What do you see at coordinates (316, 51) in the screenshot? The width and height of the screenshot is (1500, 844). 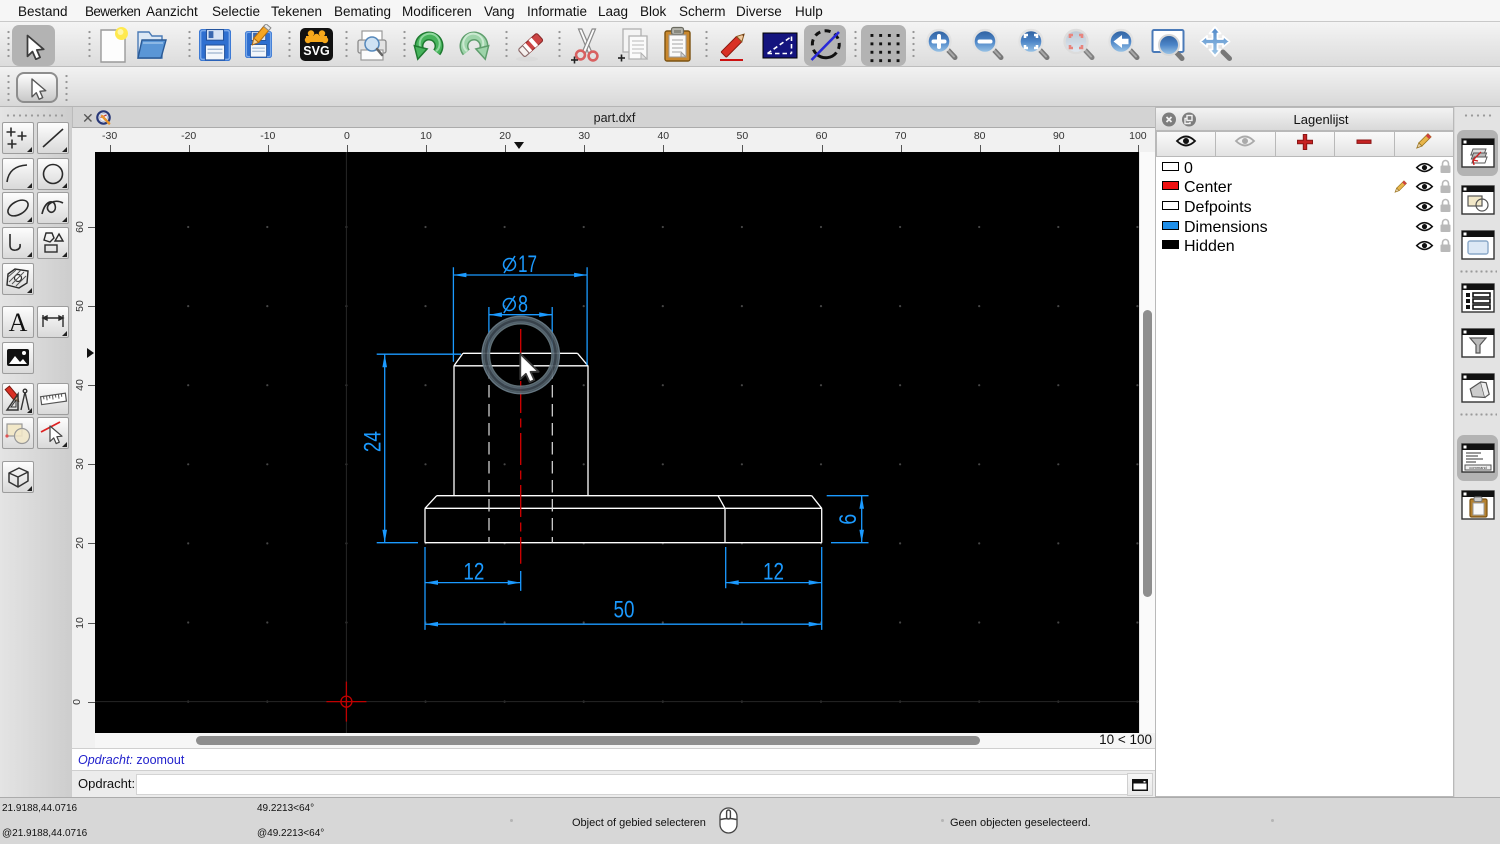 I see `svg-text: SVG` at bounding box center [316, 51].